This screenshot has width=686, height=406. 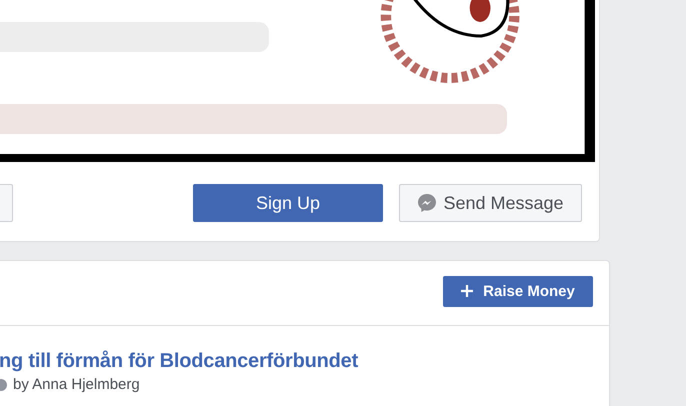 I want to click on raise-money-button: Raise Money, so click(x=518, y=291).